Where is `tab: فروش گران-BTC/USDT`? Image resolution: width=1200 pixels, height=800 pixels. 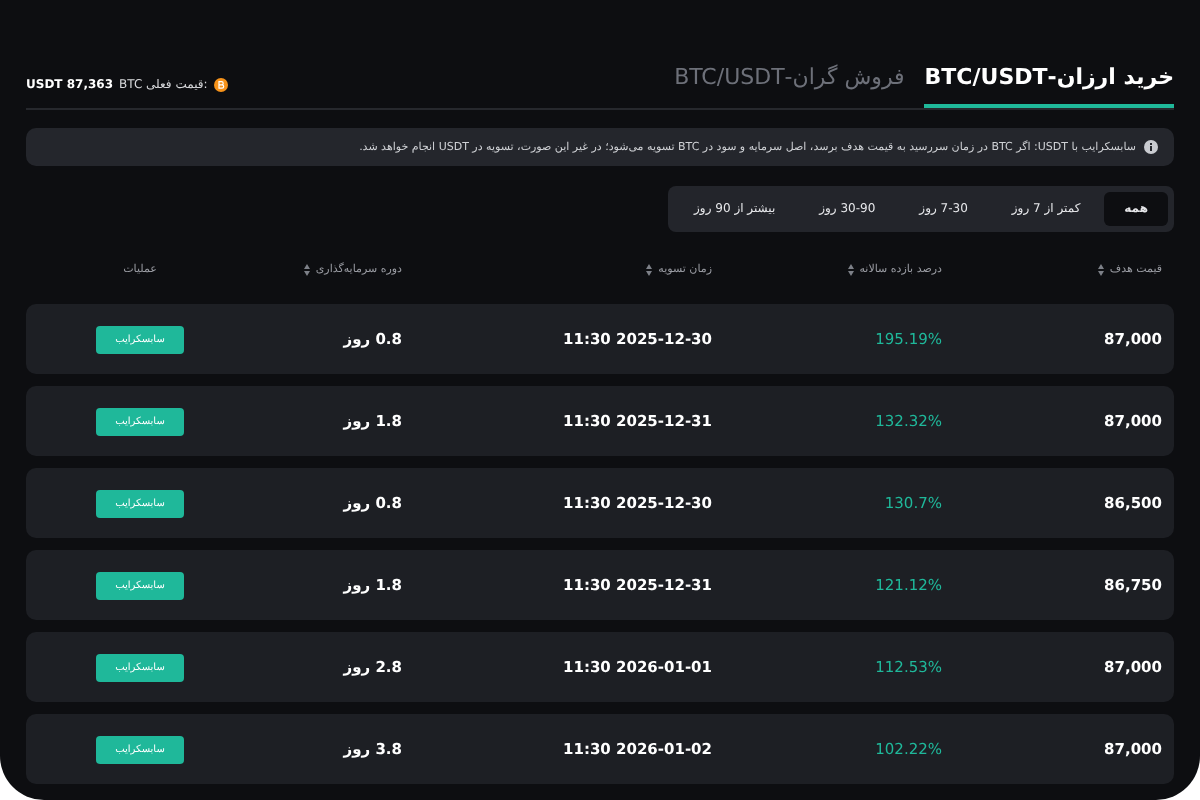 tab: فروش گران-BTC/USDT is located at coordinates (789, 80).